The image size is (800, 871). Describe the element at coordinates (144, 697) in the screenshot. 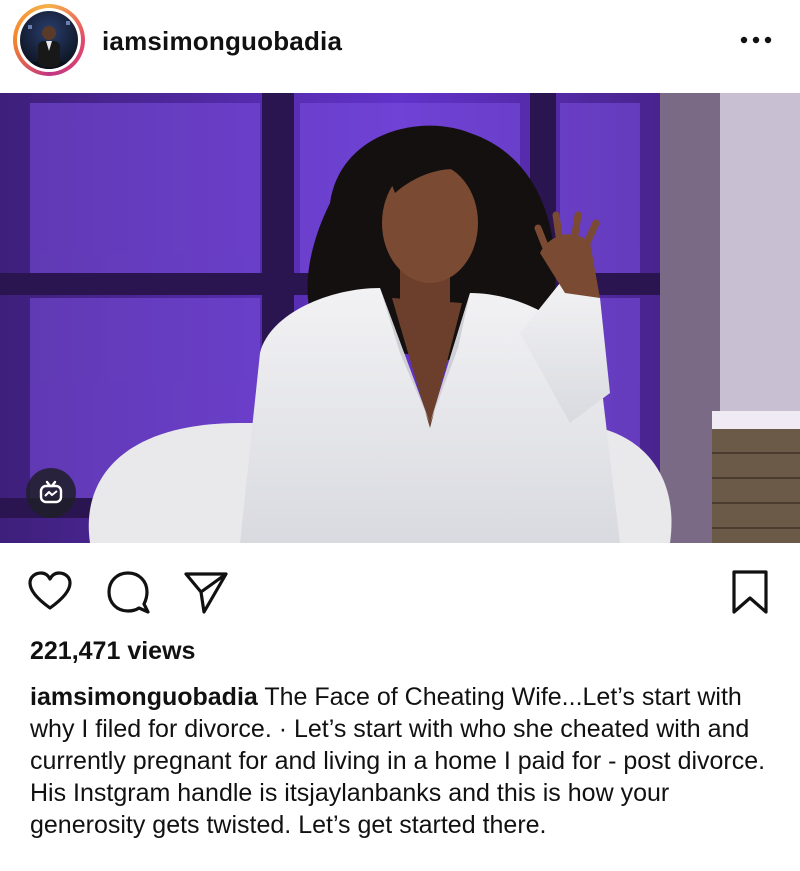

I see `caption-username: iamsimonguobadia` at that location.